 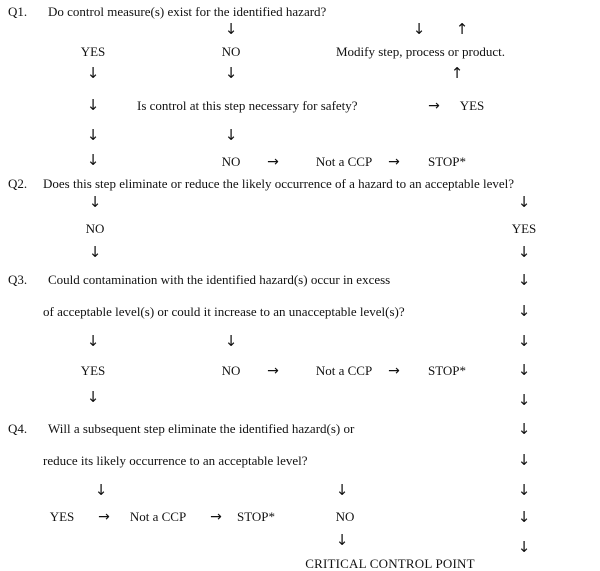 What do you see at coordinates (93, 397) in the screenshot?
I see `arrow-down-icon-q3-yes-2: ↓` at bounding box center [93, 397].